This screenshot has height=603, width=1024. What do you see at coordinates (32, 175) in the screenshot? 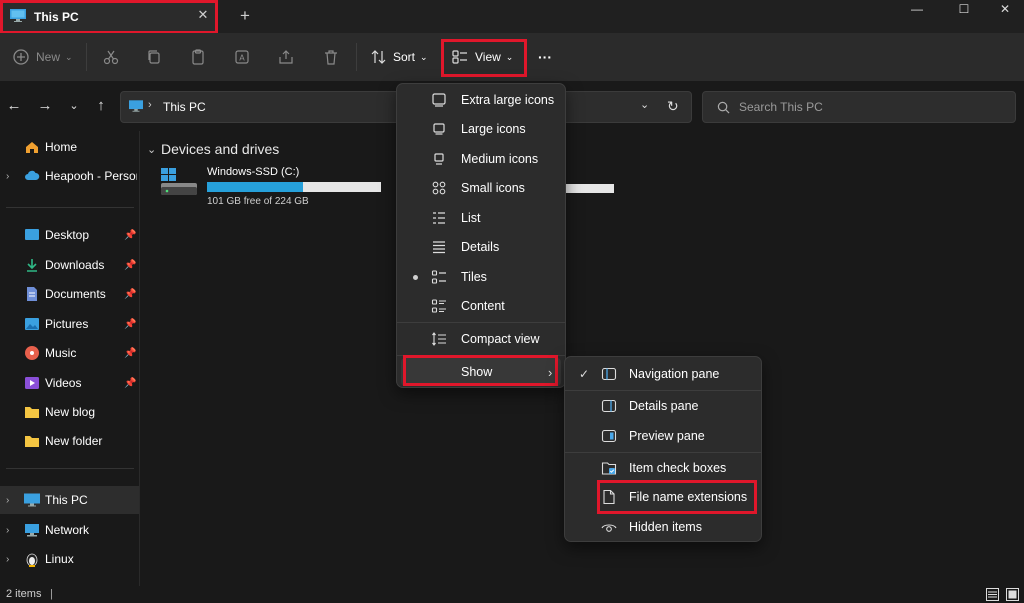
I see `cloud-icon` at bounding box center [32, 175].